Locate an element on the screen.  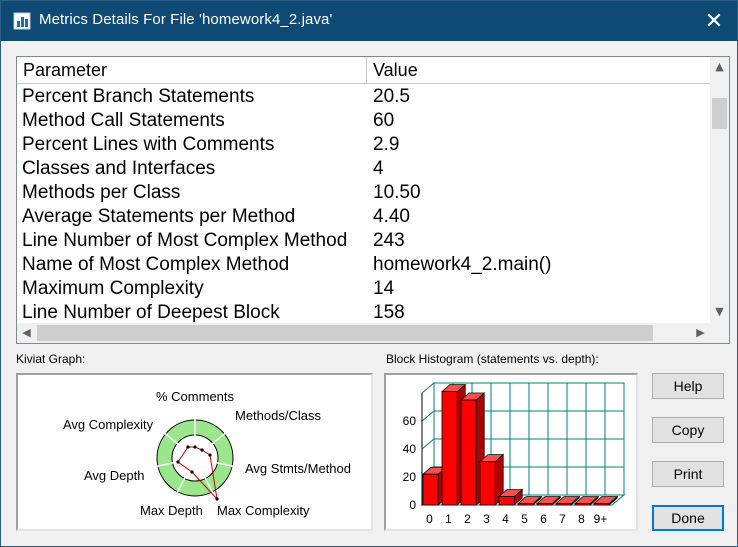
value-cell: 60 is located at coordinates (384, 120).